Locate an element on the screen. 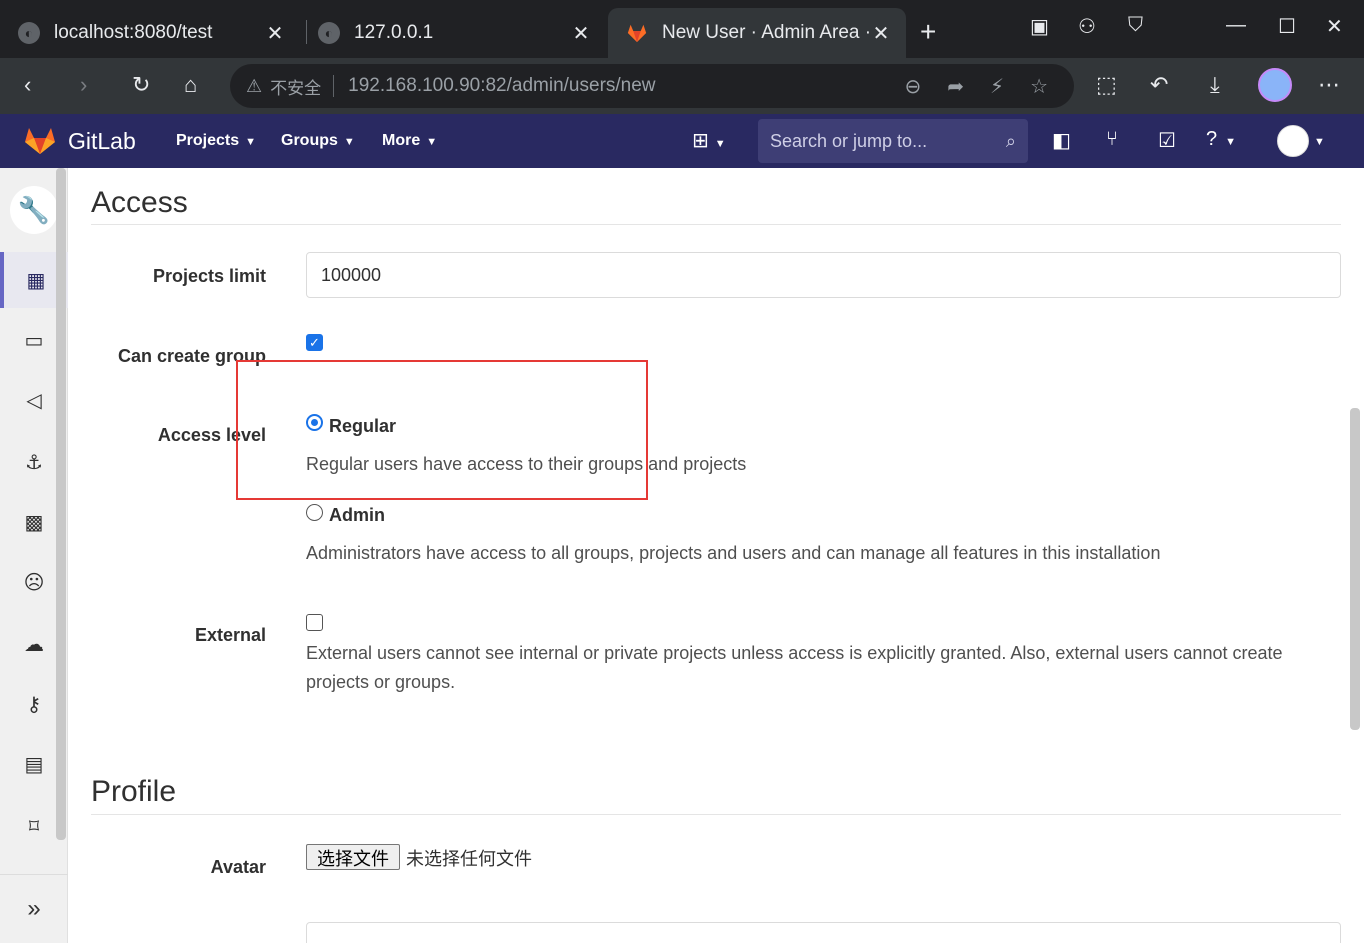 Image resolution: width=1364 pixels, height=943 pixels. url-text: 192.168.100.90:82/admin/users/new is located at coordinates (626, 86).